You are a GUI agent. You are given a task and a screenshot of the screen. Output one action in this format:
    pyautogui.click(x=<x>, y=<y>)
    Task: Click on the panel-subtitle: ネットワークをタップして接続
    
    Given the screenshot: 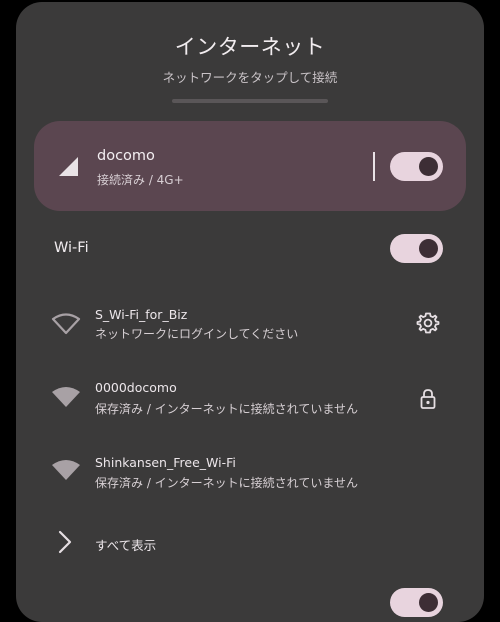 What is the action you would take?
    pyautogui.click(x=250, y=77)
    